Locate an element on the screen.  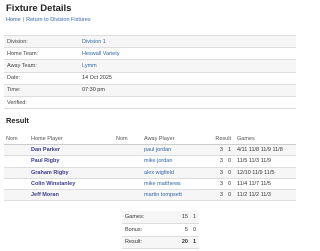
away-score: 1 is located at coordinates (229, 150).